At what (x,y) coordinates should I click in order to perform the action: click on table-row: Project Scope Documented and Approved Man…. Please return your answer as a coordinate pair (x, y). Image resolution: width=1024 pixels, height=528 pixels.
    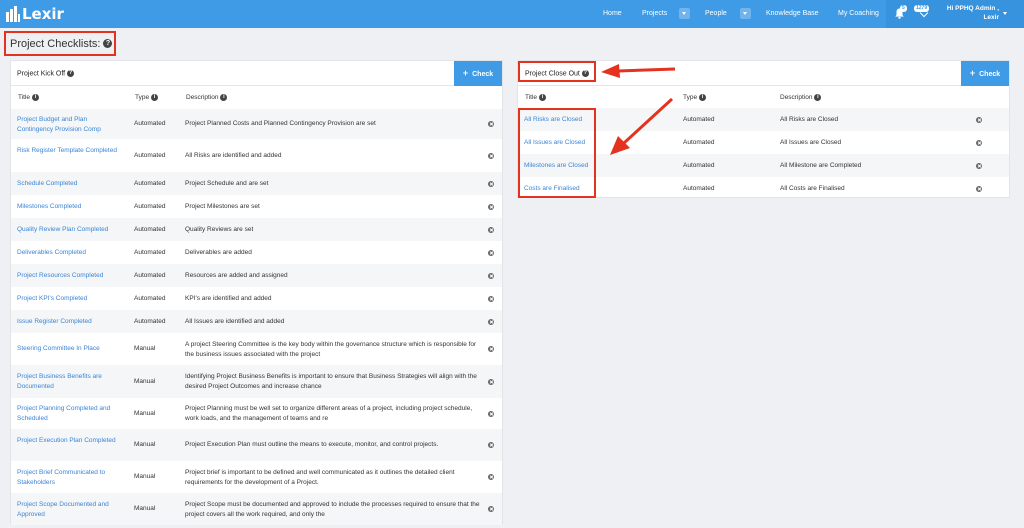
    Looking at the image, I should click on (256, 509).